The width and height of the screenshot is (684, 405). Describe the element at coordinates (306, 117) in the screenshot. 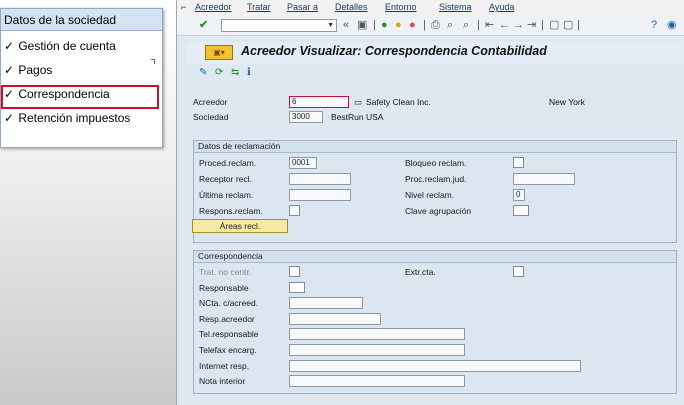

I see `company-code-field: 3000` at that location.